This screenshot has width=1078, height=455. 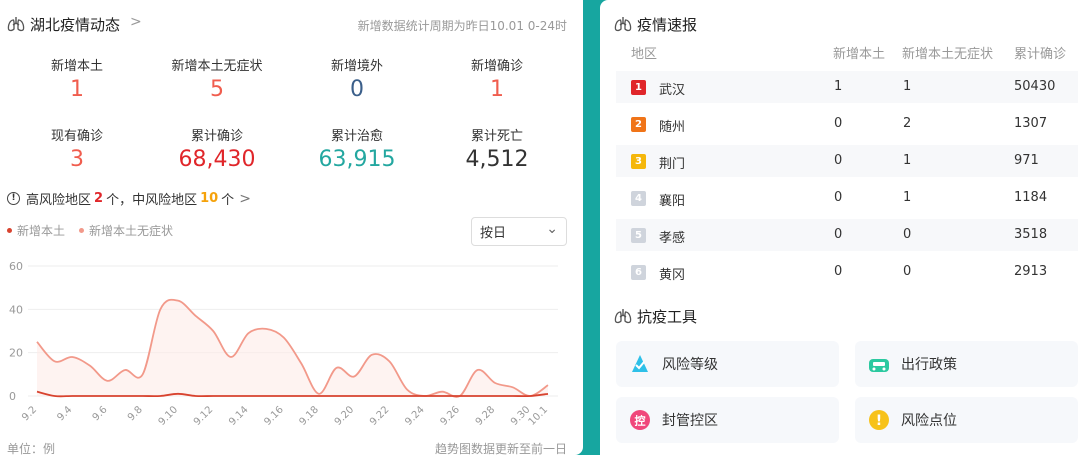 I want to click on stat-item: 新增本土无症状 5, so click(x=217, y=79).